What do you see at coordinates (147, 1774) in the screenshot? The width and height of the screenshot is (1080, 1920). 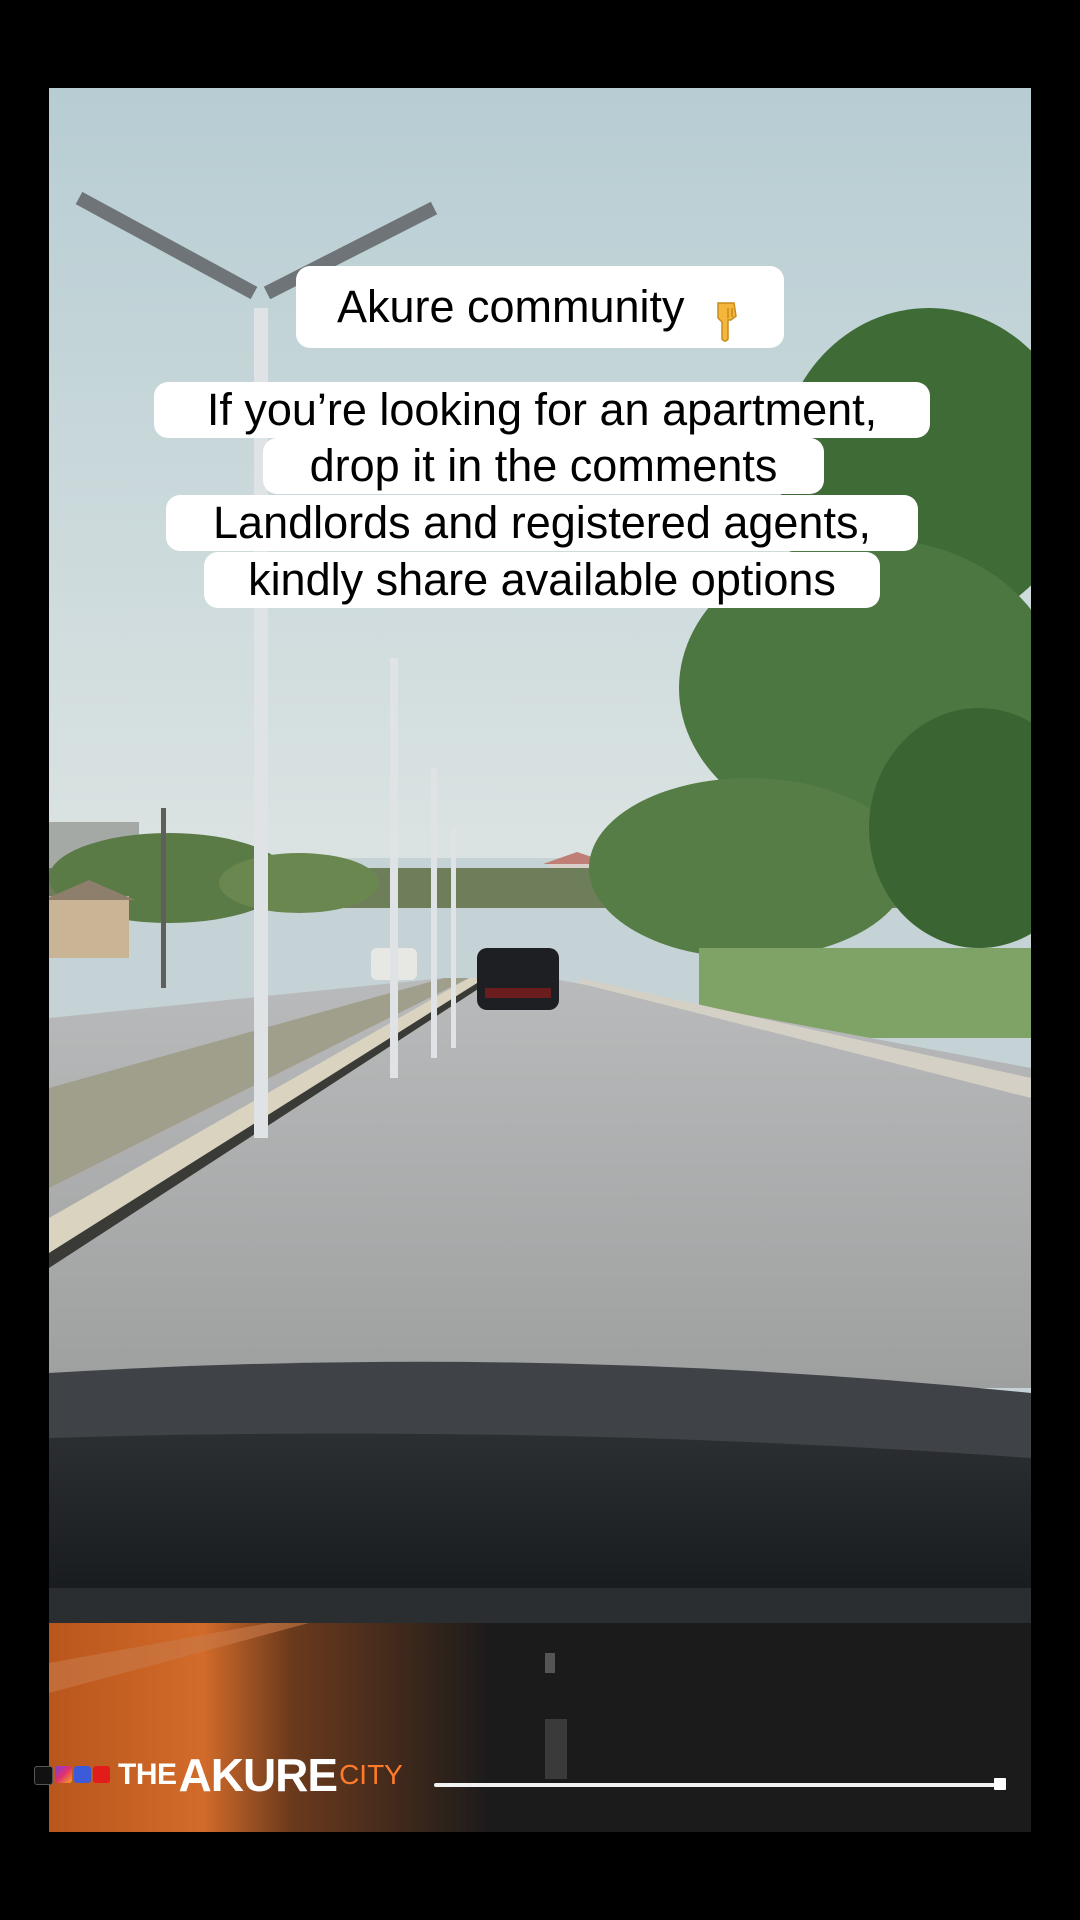 I see `brand-prefix: THE` at bounding box center [147, 1774].